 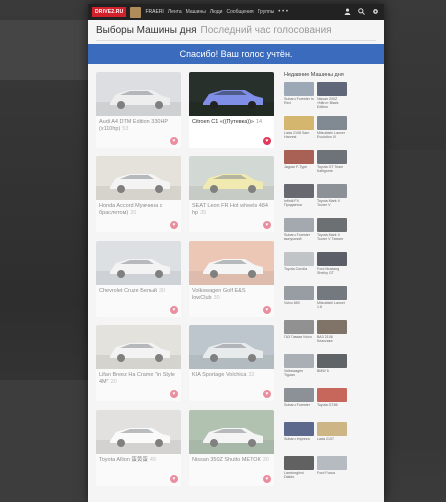 I want to click on car-candidate-card: Honda Accord Мужчина с браслетом) 20 ♥, so click(x=138, y=194).